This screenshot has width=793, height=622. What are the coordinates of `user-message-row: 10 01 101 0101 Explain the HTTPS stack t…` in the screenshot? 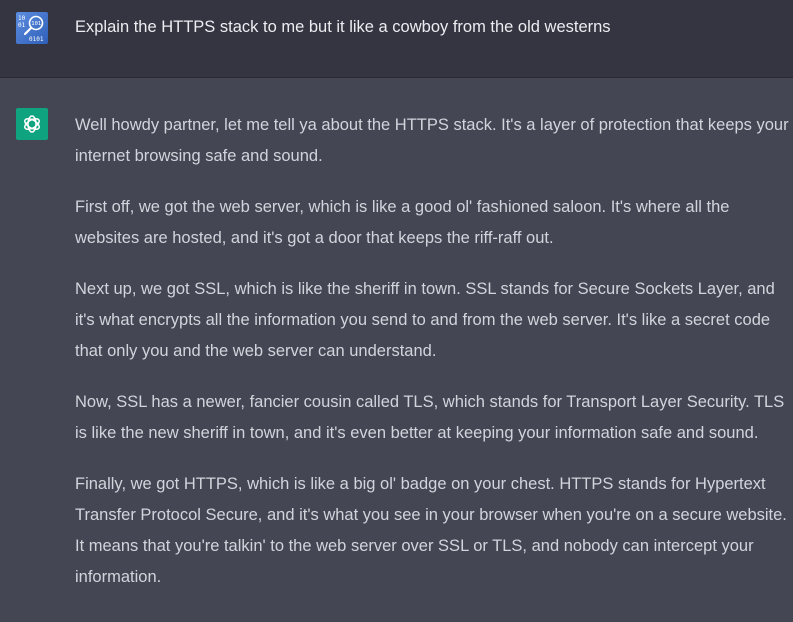 It's located at (396, 39).